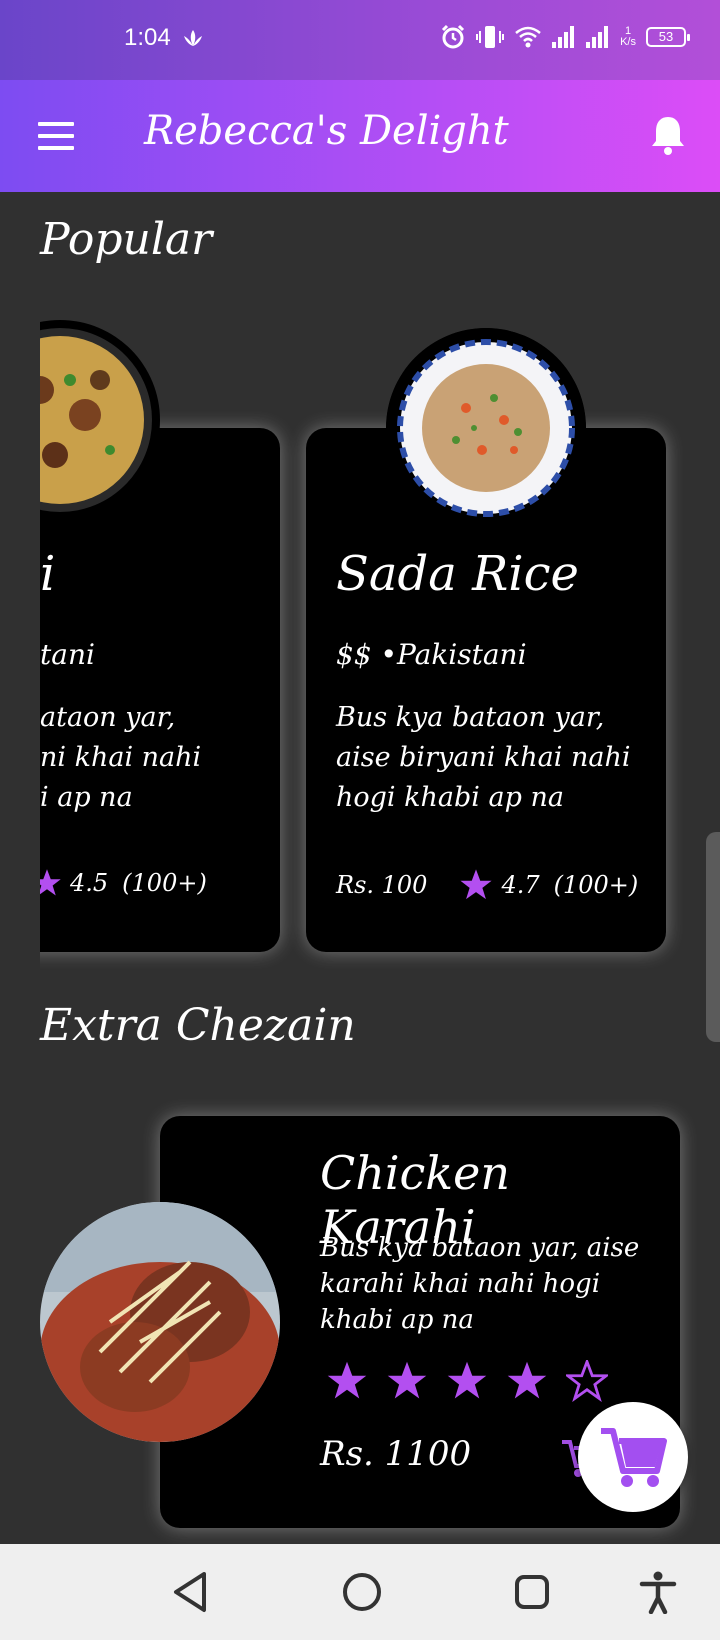 The height and width of the screenshot is (1640, 720). Describe the element at coordinates (108, 717) in the screenshot. I see `desc-line: ataon yar,` at that location.